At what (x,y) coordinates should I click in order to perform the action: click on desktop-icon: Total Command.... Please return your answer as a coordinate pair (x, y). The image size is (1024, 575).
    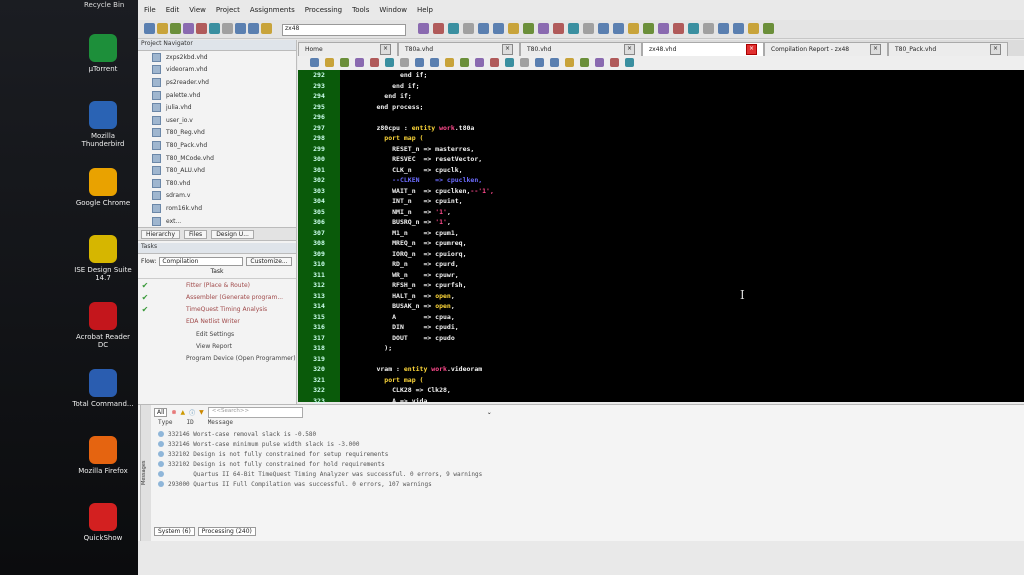
    Looking at the image, I should click on (103, 388).